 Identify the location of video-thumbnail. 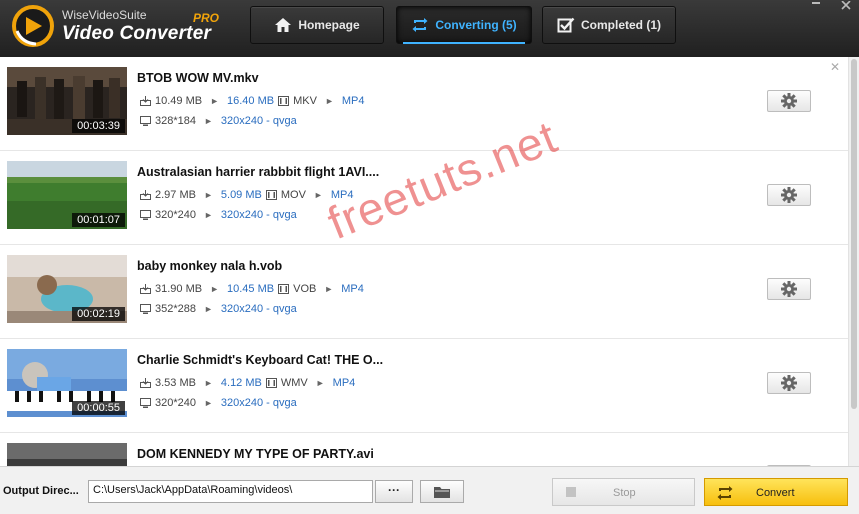
(67, 454).